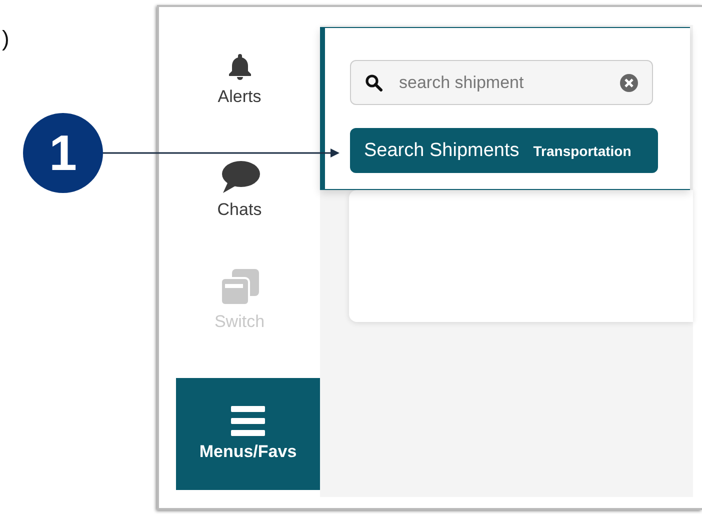  What do you see at coordinates (504, 150) in the screenshot?
I see `search-result: Search Shipments Transportation` at bounding box center [504, 150].